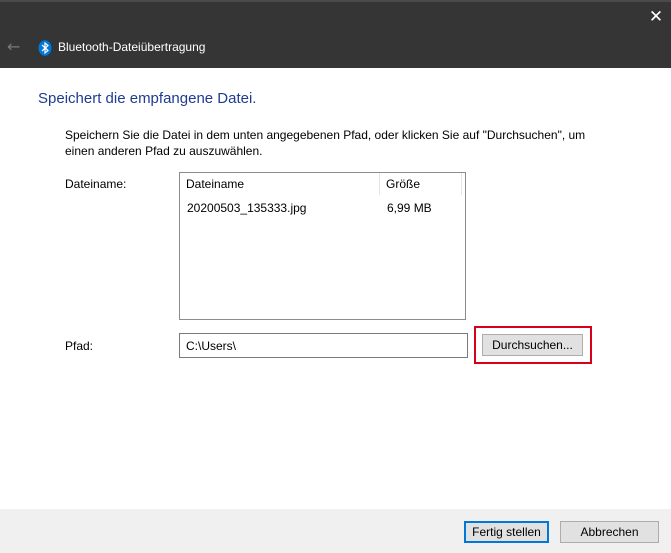 Image resolution: width=671 pixels, height=553 pixels. What do you see at coordinates (335, 531) in the screenshot?
I see `button-bar: Fertig stellen Abbrechen` at bounding box center [335, 531].